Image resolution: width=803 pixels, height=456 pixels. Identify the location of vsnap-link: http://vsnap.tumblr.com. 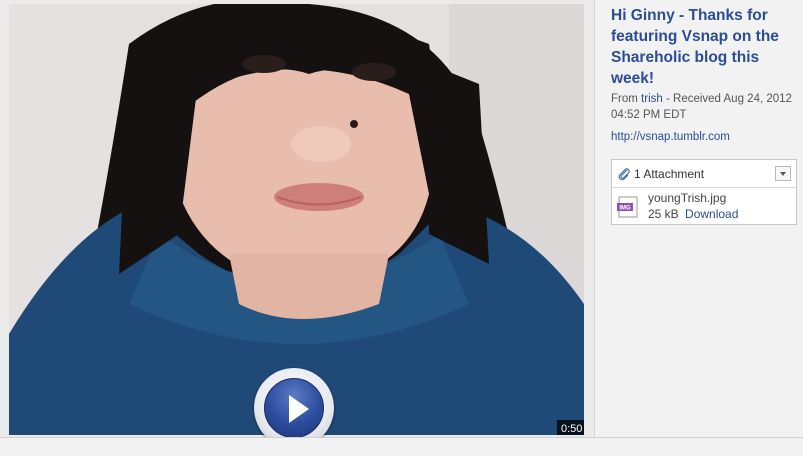
(670, 137).